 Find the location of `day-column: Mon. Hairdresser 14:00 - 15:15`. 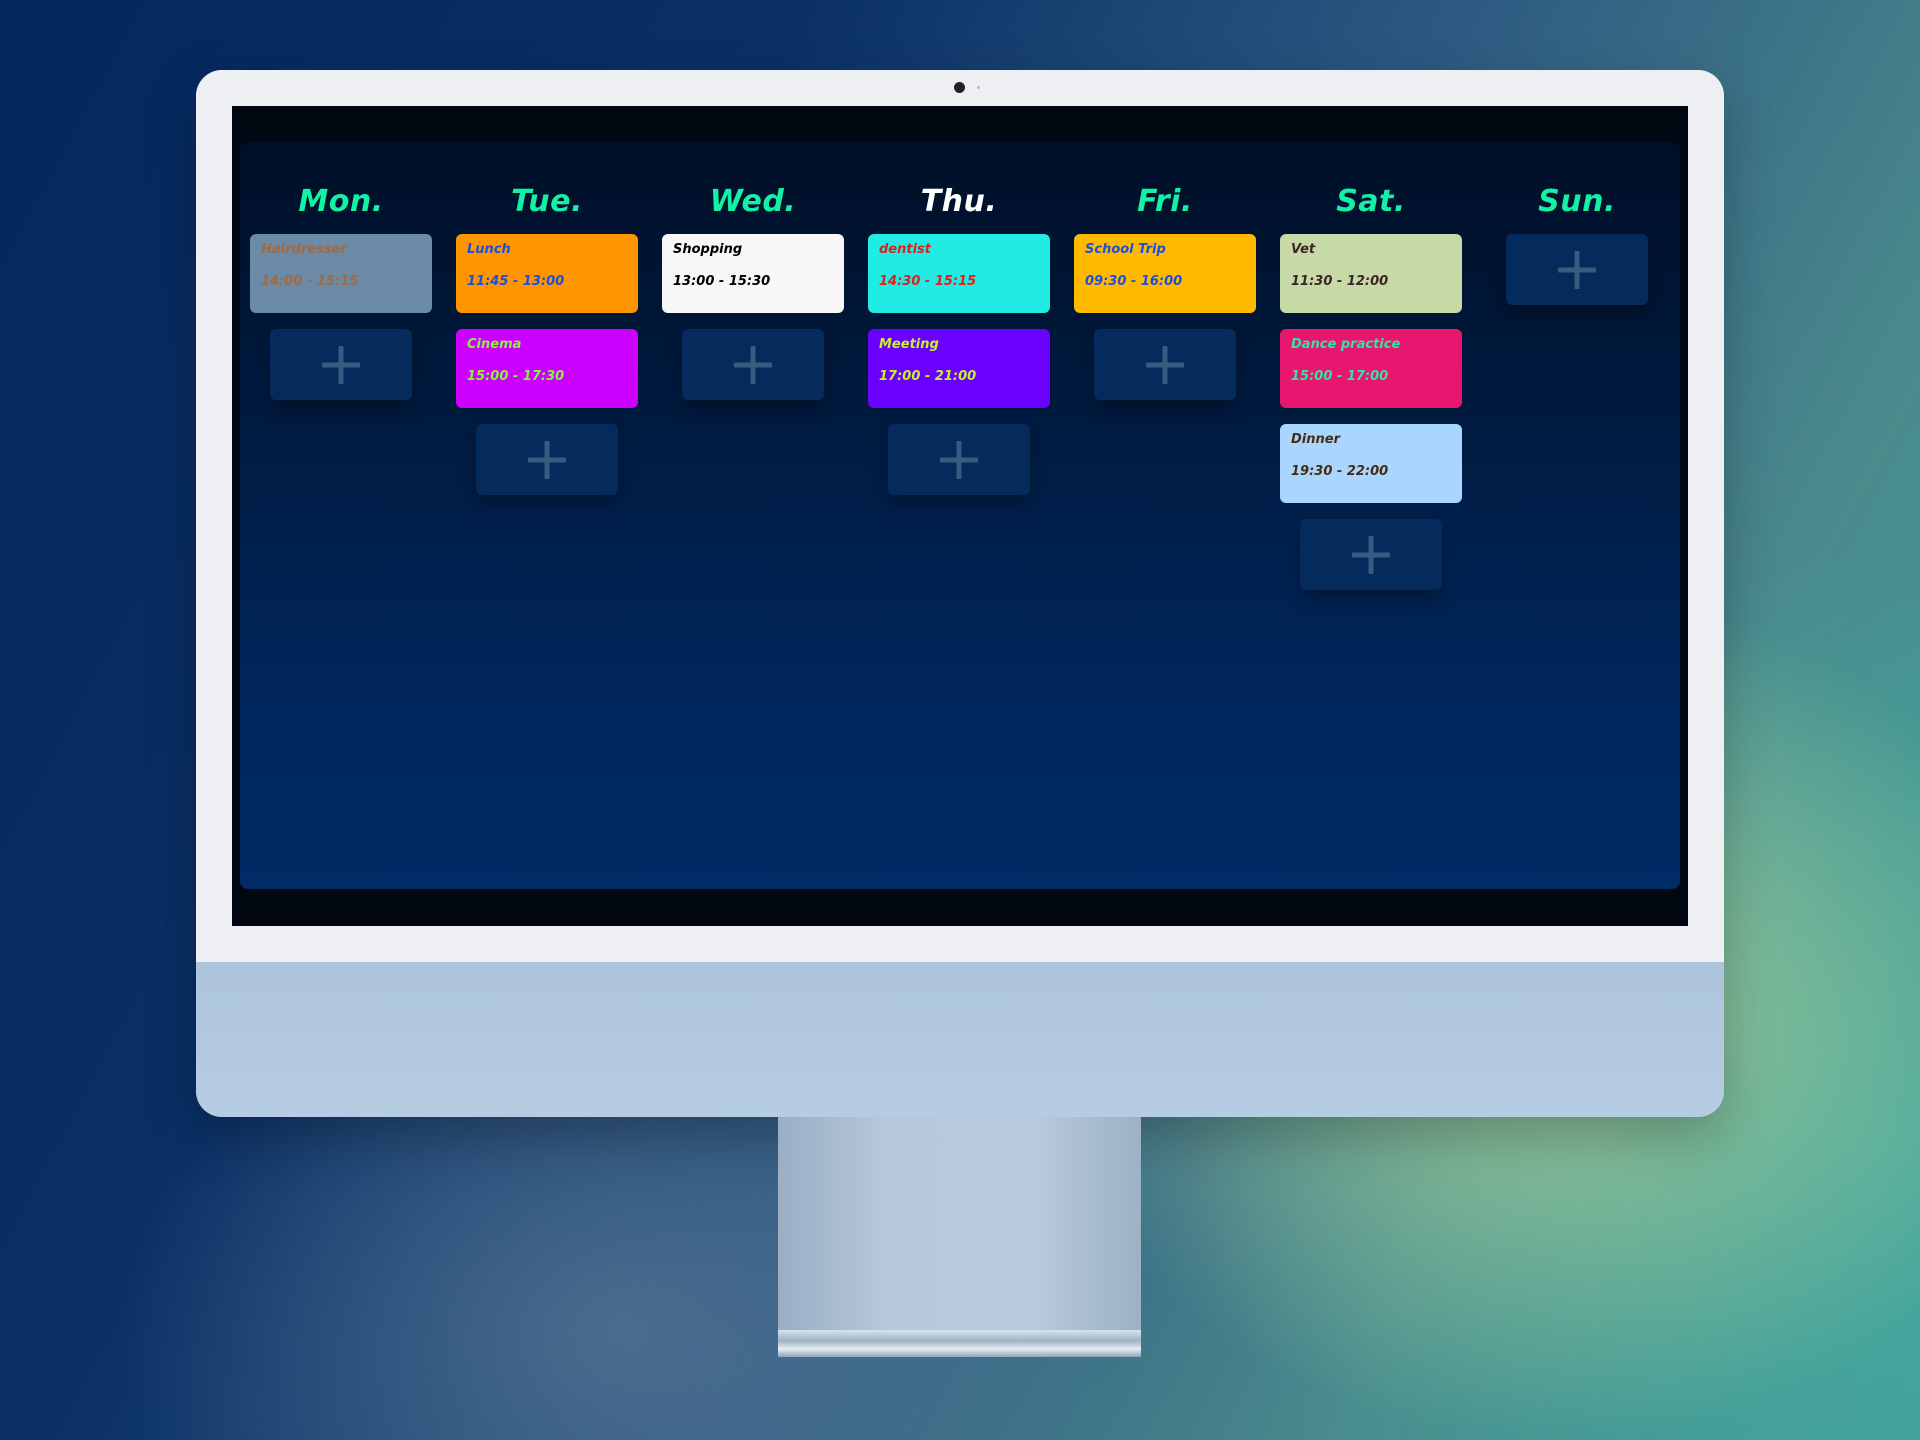

day-column: Mon. Hairdresser 14:00 - 15:15 is located at coordinates (341, 386).